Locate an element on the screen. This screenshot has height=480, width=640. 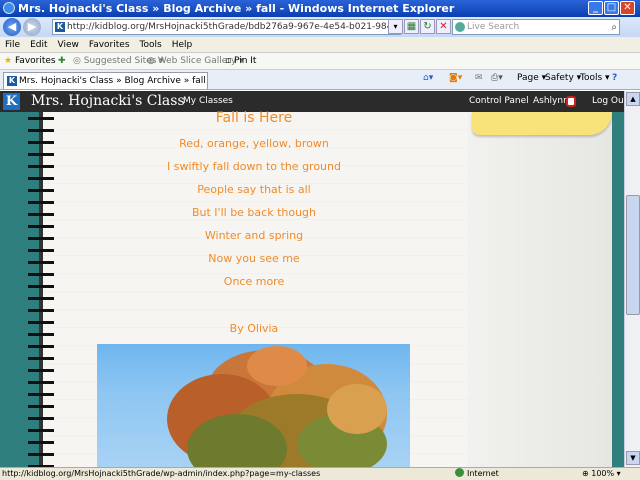
tools-menu: Tools ▾ is located at coordinates (595, 78).